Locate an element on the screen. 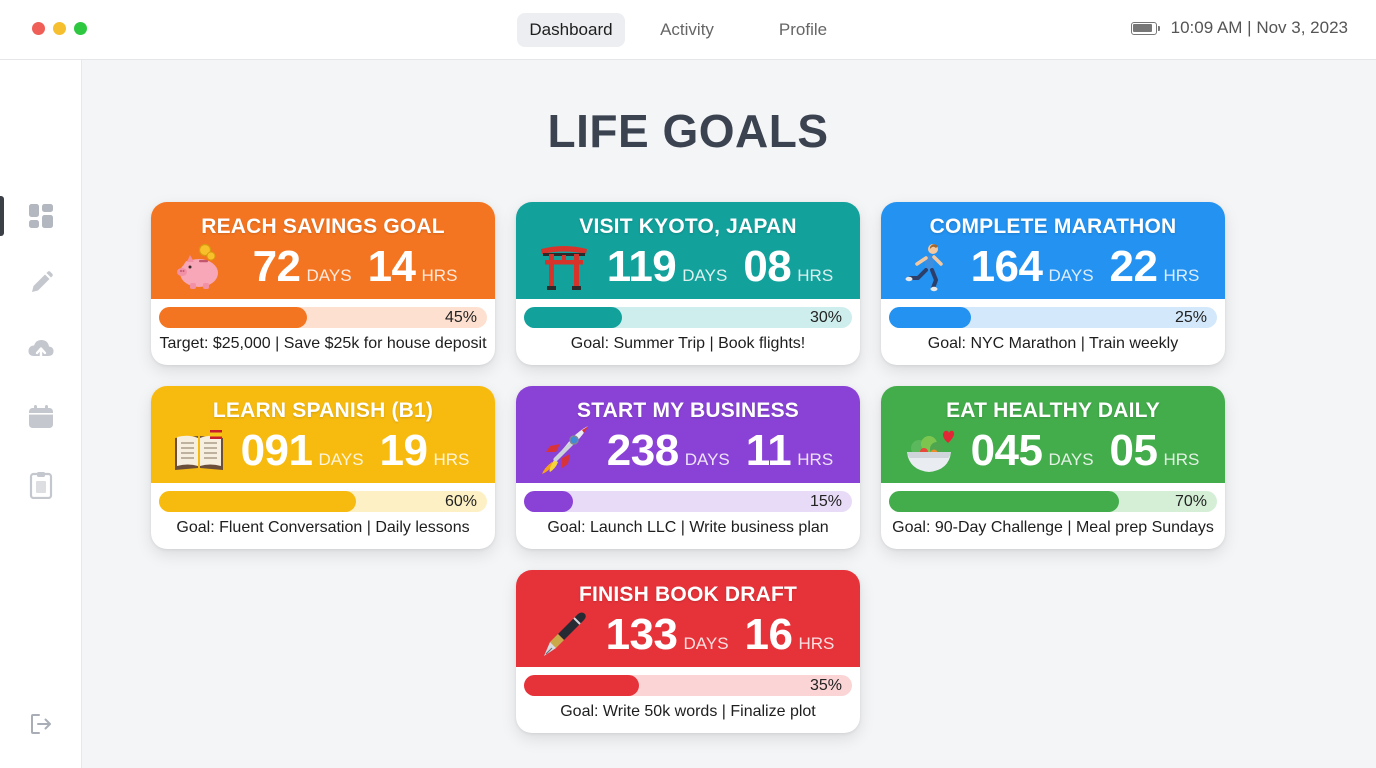 The width and height of the screenshot is (1376, 768). zoom-window-button is located at coordinates (80, 28).